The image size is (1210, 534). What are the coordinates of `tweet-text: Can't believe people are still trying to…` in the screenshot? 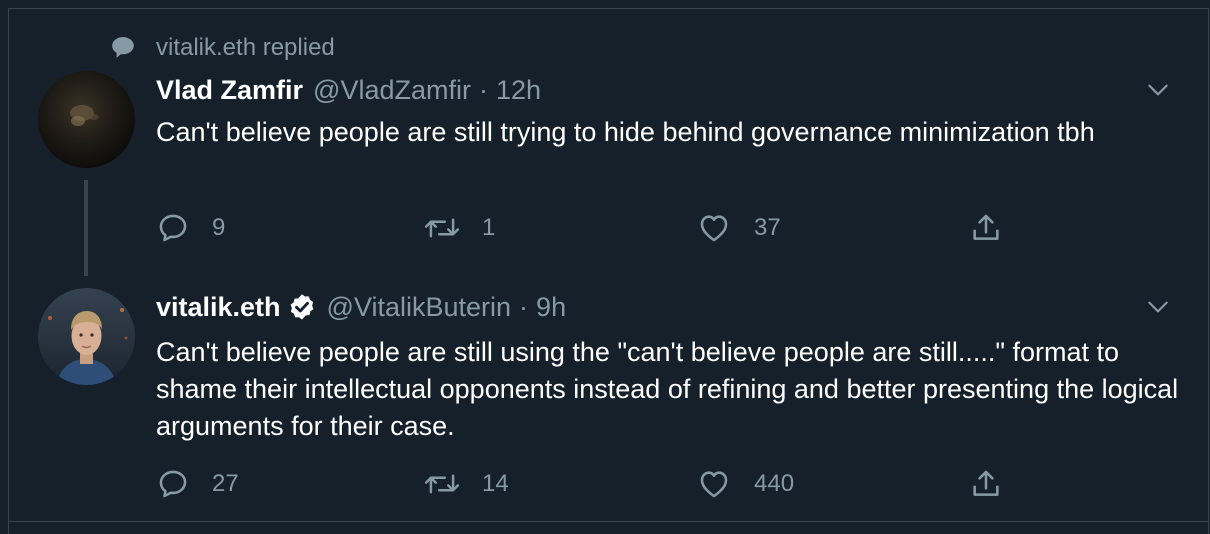 It's located at (625, 132).